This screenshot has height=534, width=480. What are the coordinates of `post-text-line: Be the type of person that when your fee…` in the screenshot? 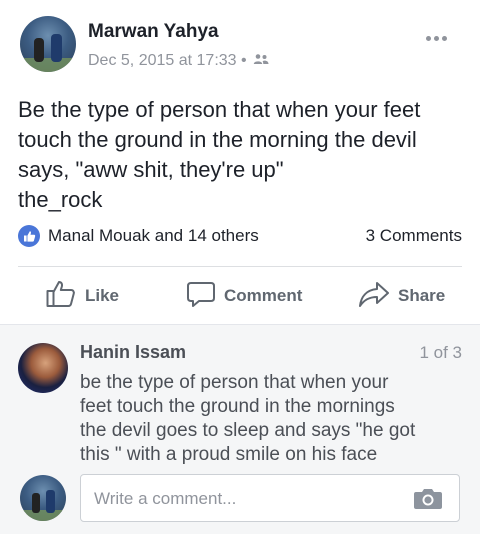 It's located at (219, 109).